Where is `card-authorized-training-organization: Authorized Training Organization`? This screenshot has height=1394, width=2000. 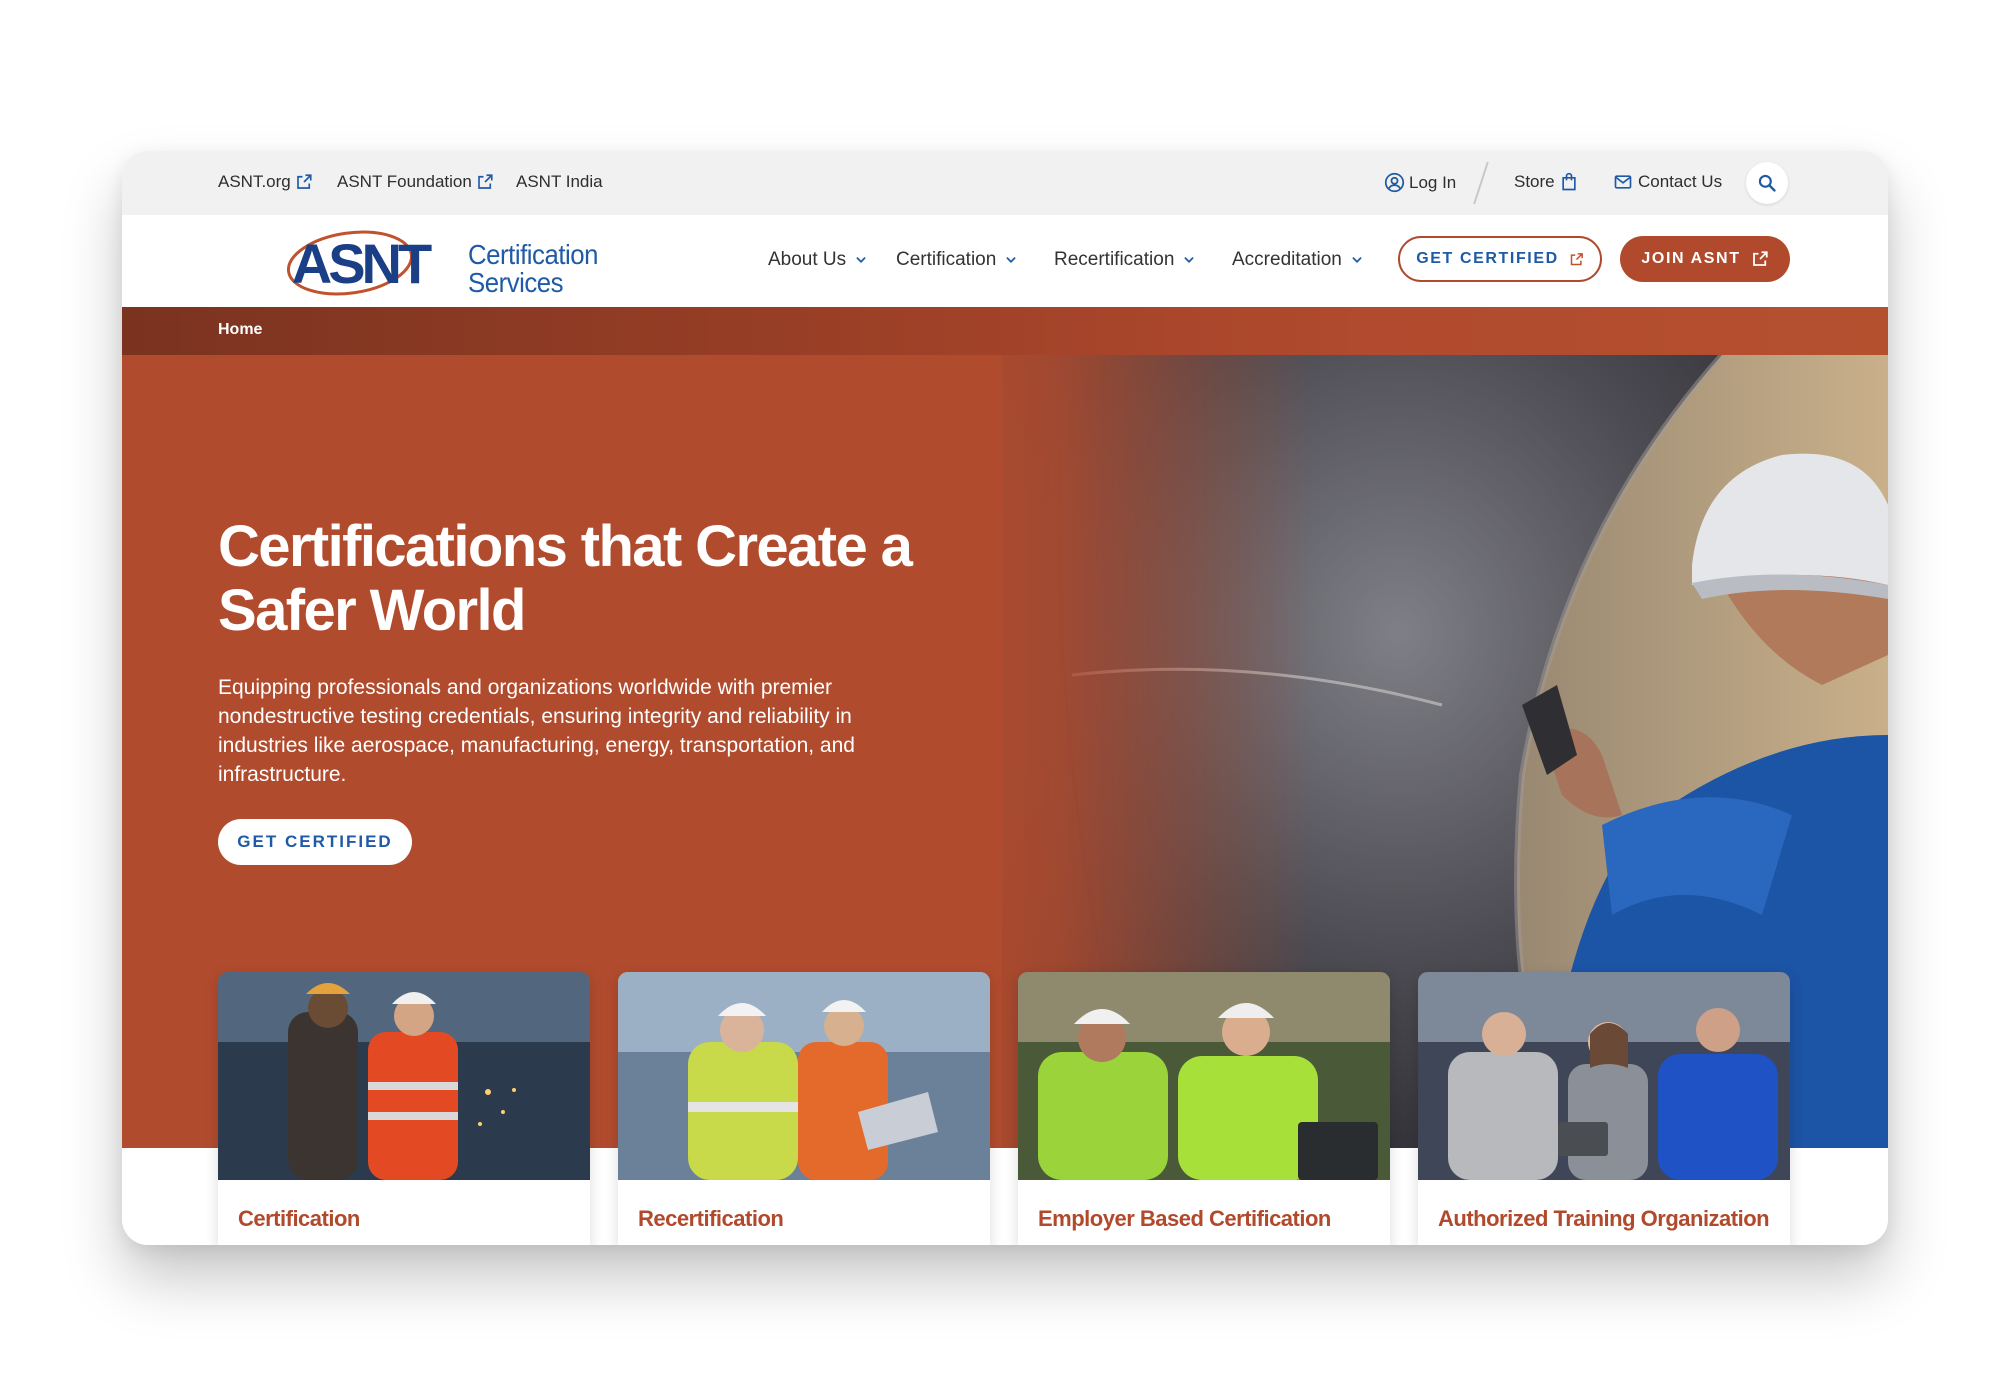
card-authorized-training-organization: Authorized Training Organization is located at coordinates (1604, 1108).